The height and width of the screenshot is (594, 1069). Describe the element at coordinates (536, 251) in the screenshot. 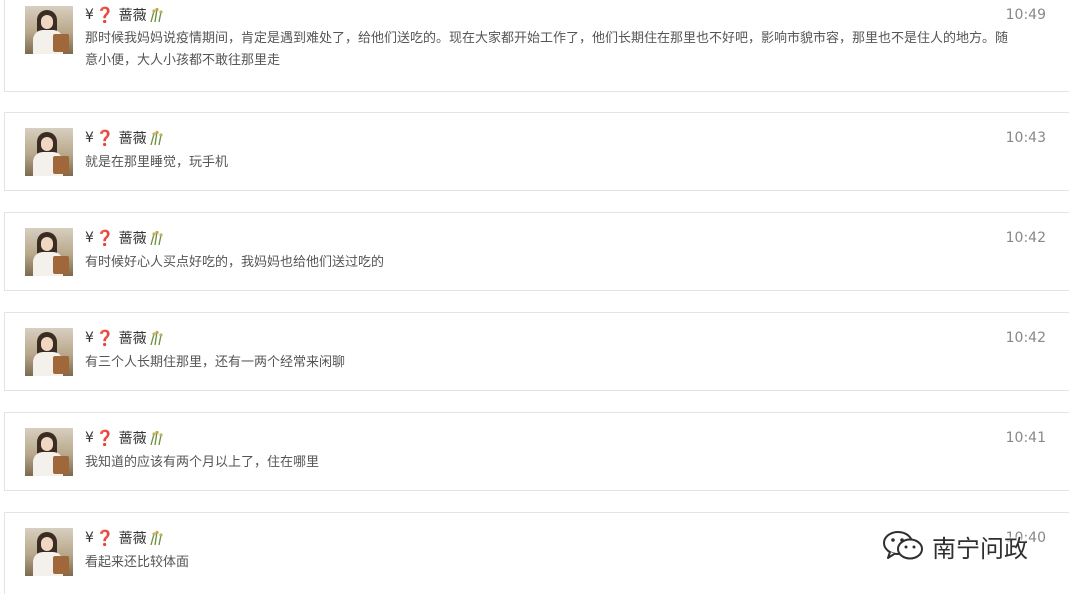

I see `list-item: ¥ ❓ 蔷薇 10:42 有时候好心人买点好吃的，我妈妈也给他们送过吃的` at that location.